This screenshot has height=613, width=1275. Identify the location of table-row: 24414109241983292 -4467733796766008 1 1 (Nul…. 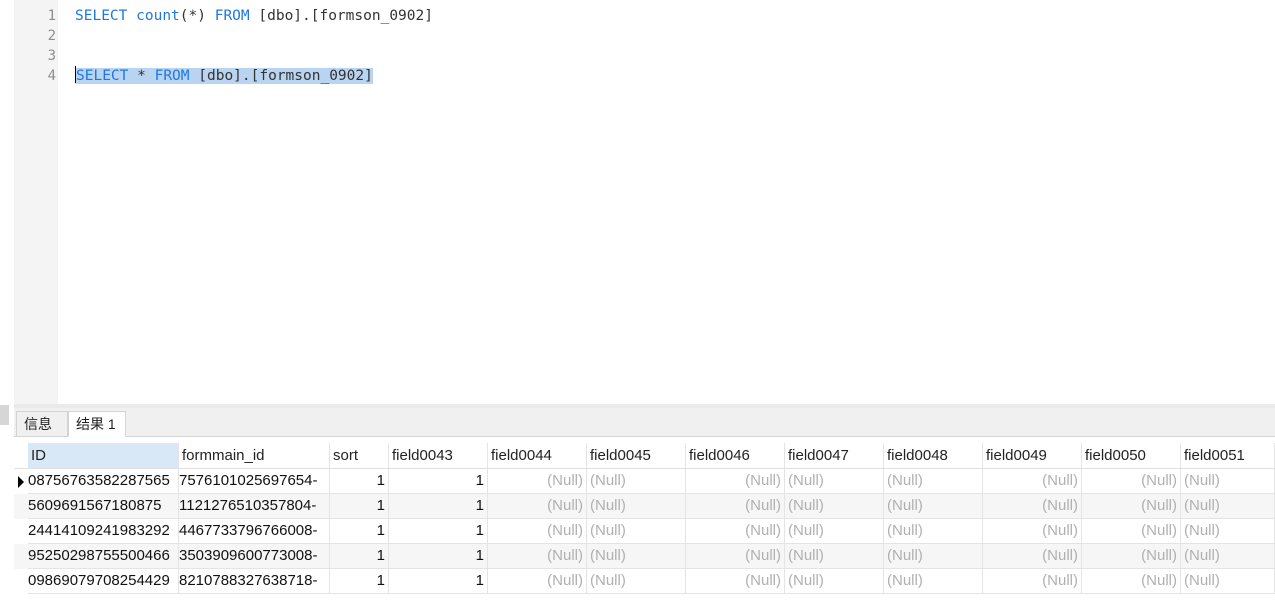
(644, 531).